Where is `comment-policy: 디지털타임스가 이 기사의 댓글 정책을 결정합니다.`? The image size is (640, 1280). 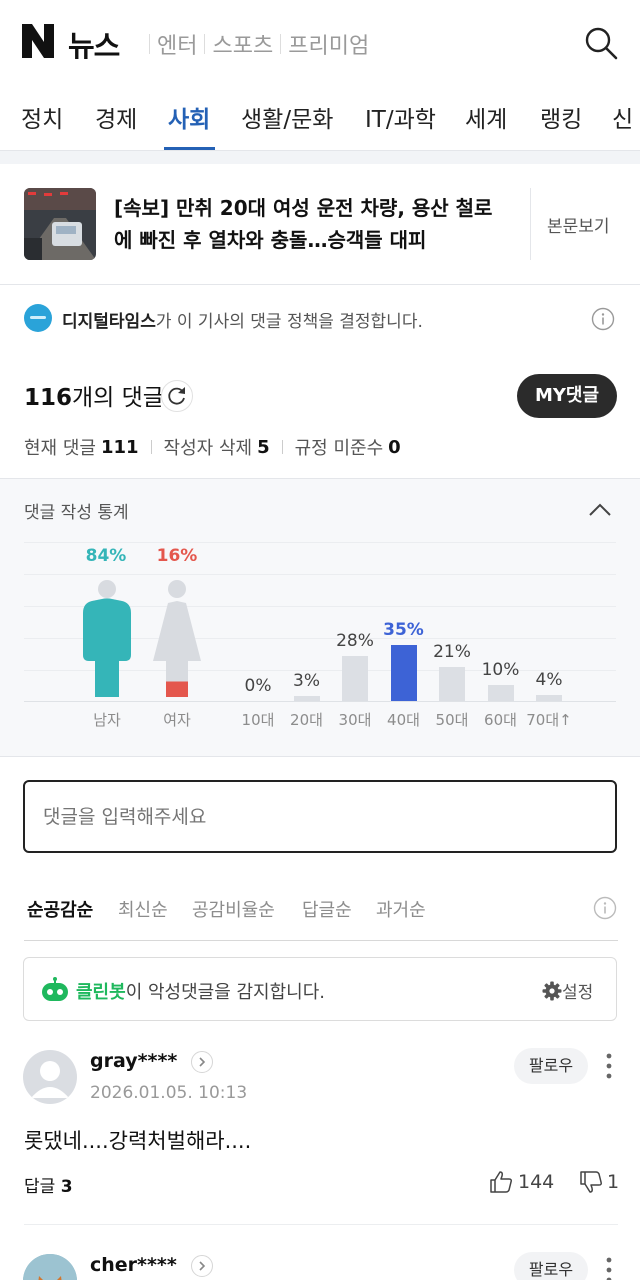 comment-policy: 디지털타임스가 이 기사의 댓글 정책을 결정합니다. is located at coordinates (320, 319).